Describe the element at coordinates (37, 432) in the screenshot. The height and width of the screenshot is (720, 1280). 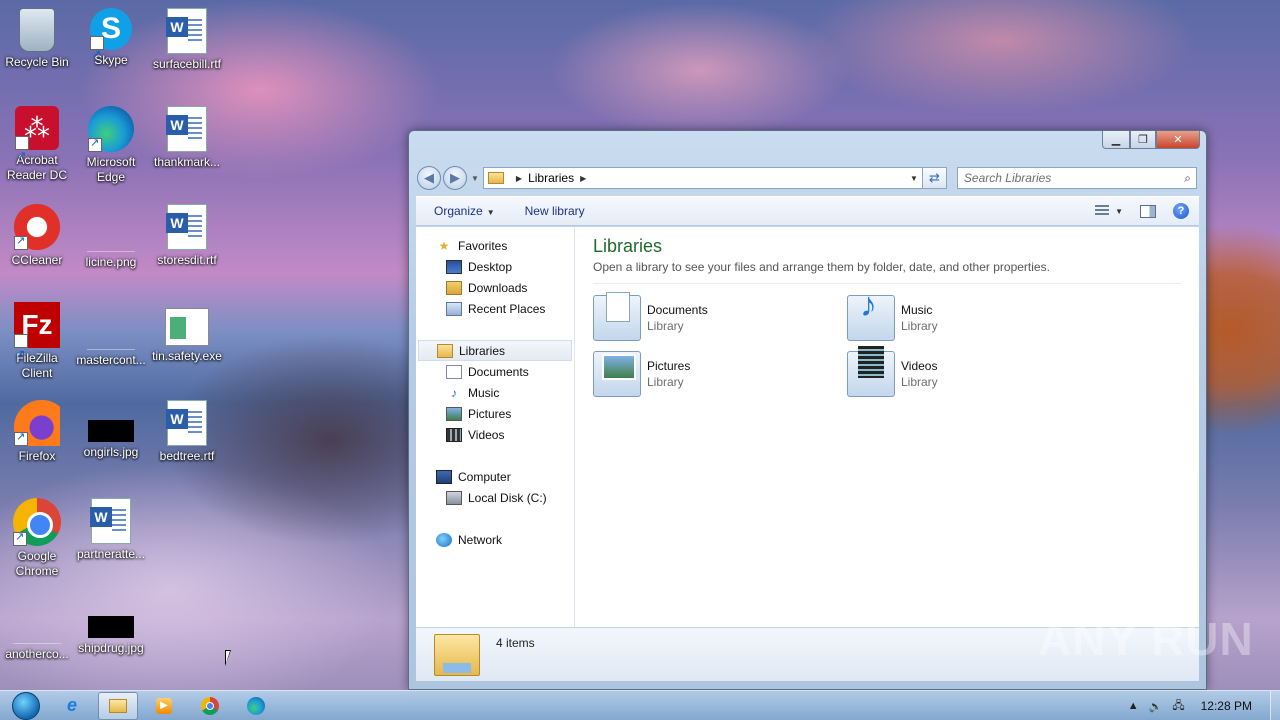
I see `desktop-icon-firefox: Firefox` at that location.